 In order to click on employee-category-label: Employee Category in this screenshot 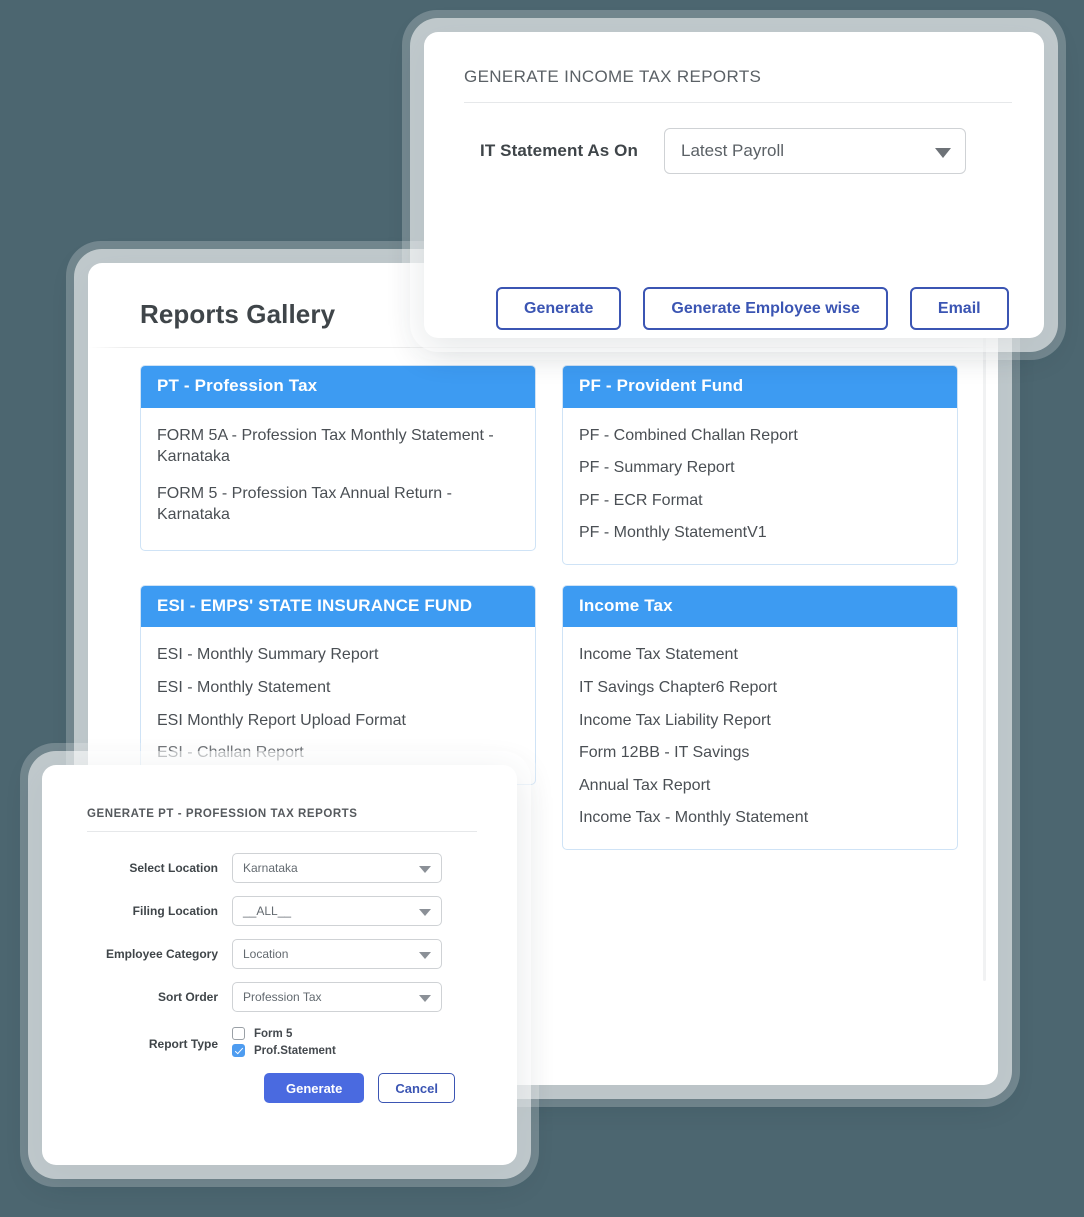, I will do `click(161, 954)`.